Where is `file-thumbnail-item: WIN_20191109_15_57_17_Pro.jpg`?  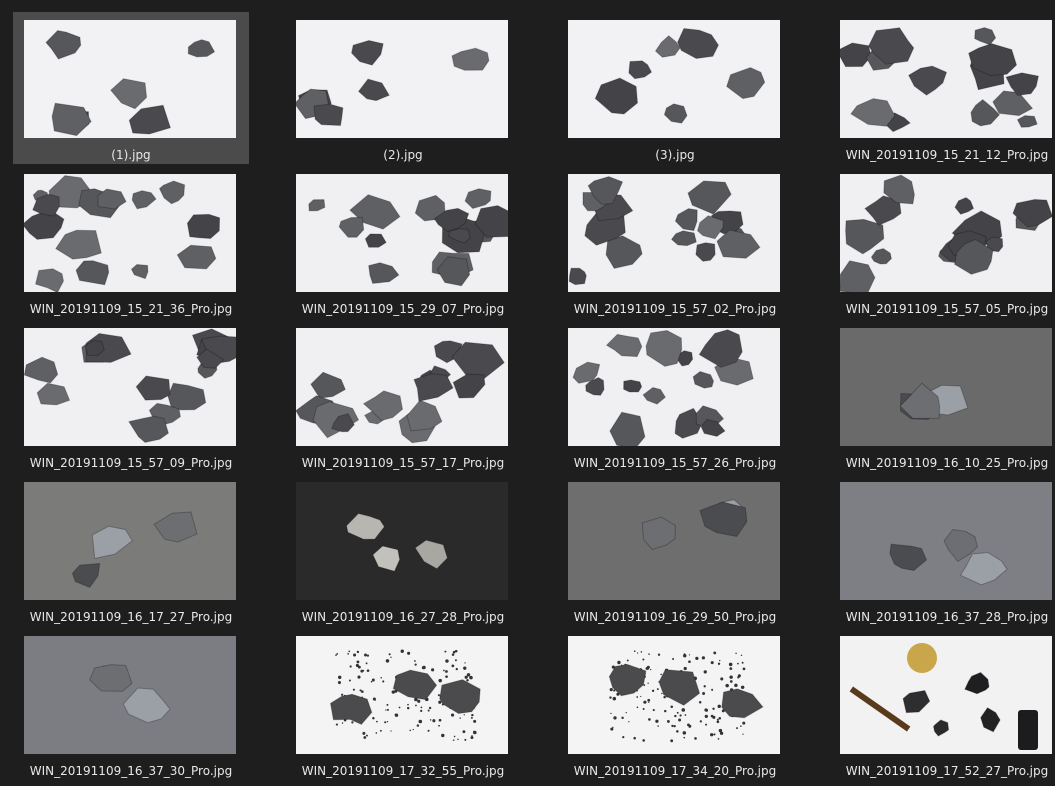
file-thumbnail-item: WIN_20191109_15_57_17_Pro.jpg is located at coordinates (403, 396).